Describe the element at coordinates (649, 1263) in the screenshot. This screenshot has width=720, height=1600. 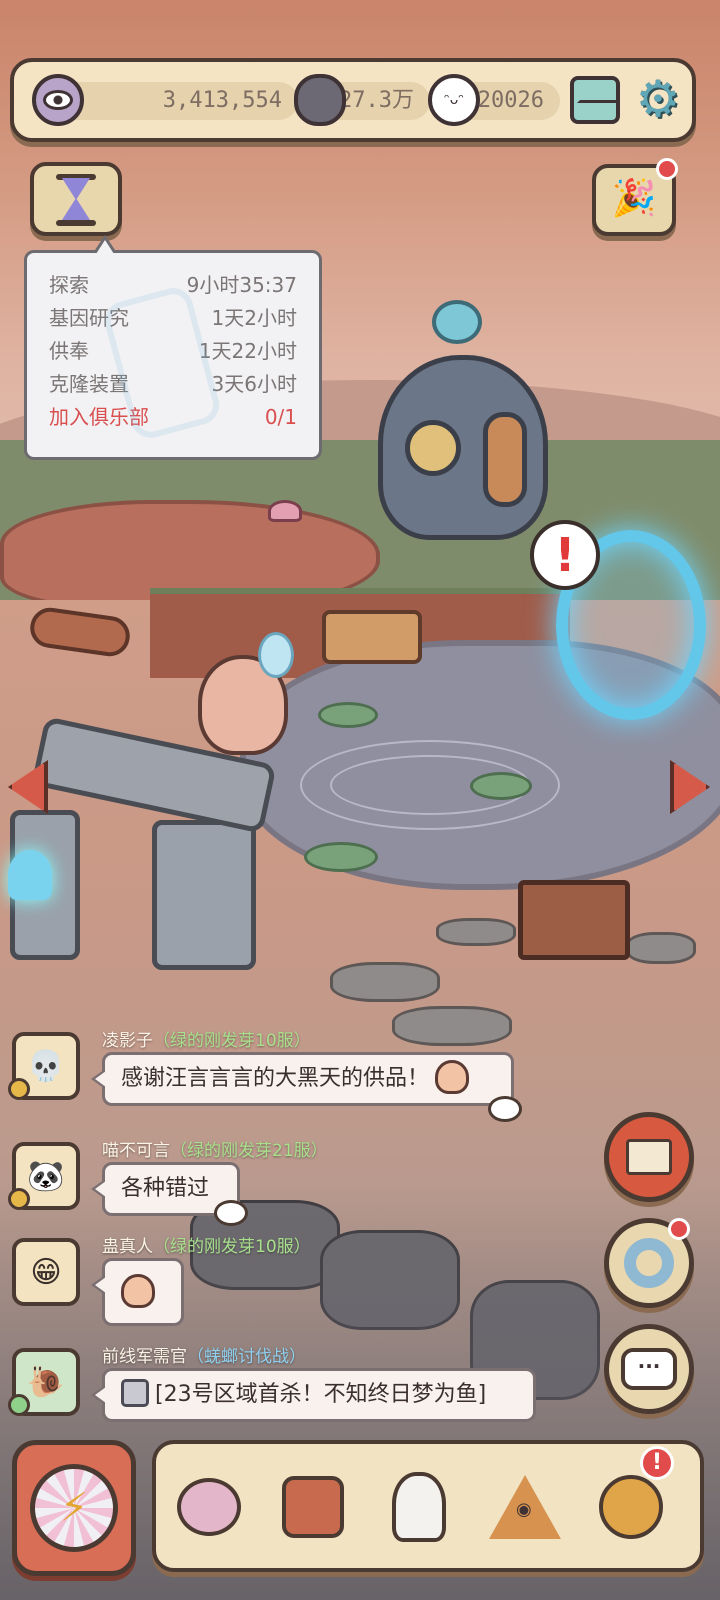
I see `donut-icon` at that location.